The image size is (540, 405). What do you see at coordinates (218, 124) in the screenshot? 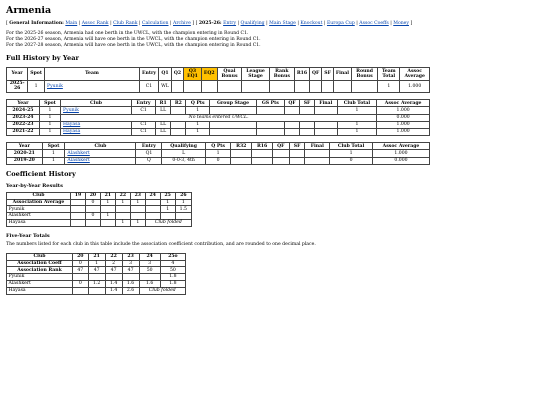
I see `table-row: 2022-23 1 Hayasa C1 LL 1 1 1.000` at bounding box center [218, 124].